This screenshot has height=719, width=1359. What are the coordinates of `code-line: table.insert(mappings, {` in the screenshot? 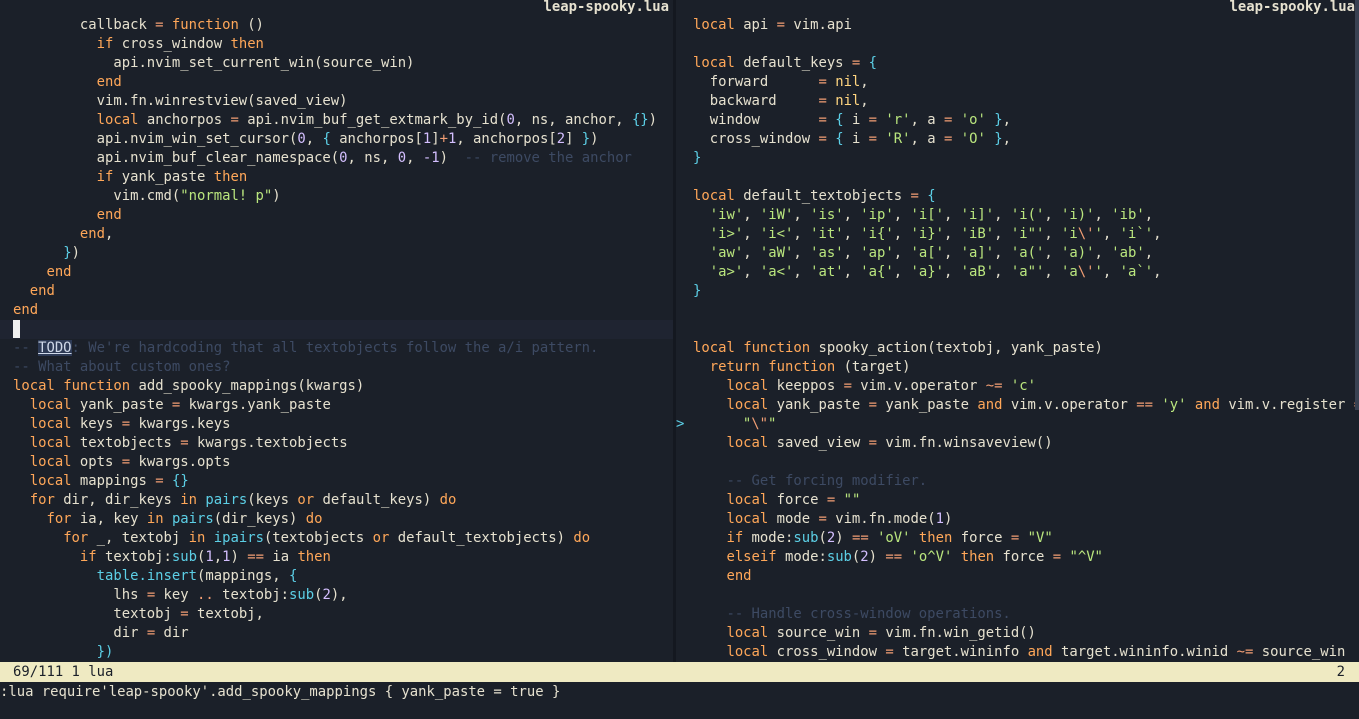 It's located at (336, 576).